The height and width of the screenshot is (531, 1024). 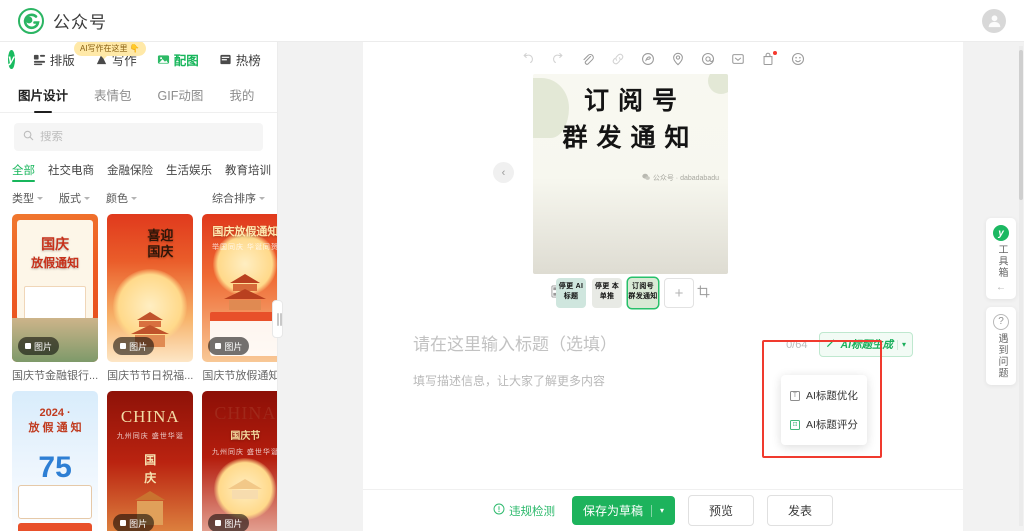 I want to click on template-thumbnail: 2024 · 放 假 通 知 75, so click(x=55, y=461).